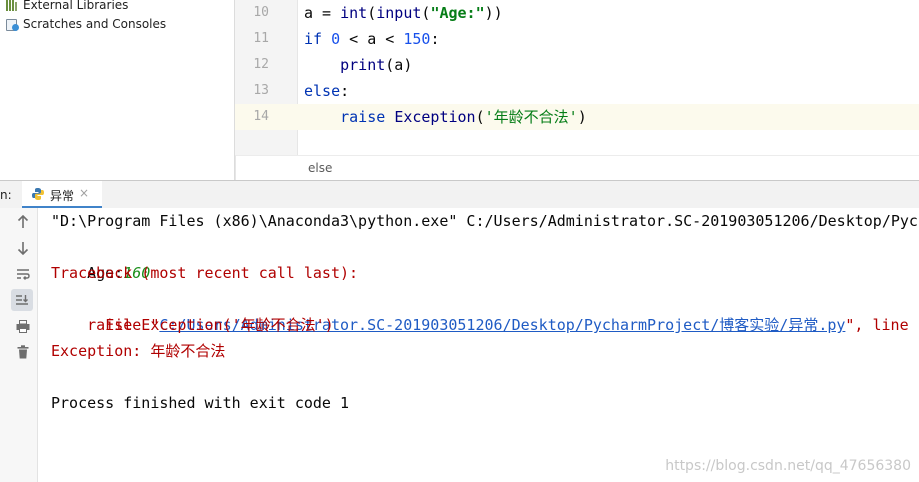 The width and height of the screenshot is (919, 482). Describe the element at coordinates (261, 90) in the screenshot. I see `line-number: 13` at that location.